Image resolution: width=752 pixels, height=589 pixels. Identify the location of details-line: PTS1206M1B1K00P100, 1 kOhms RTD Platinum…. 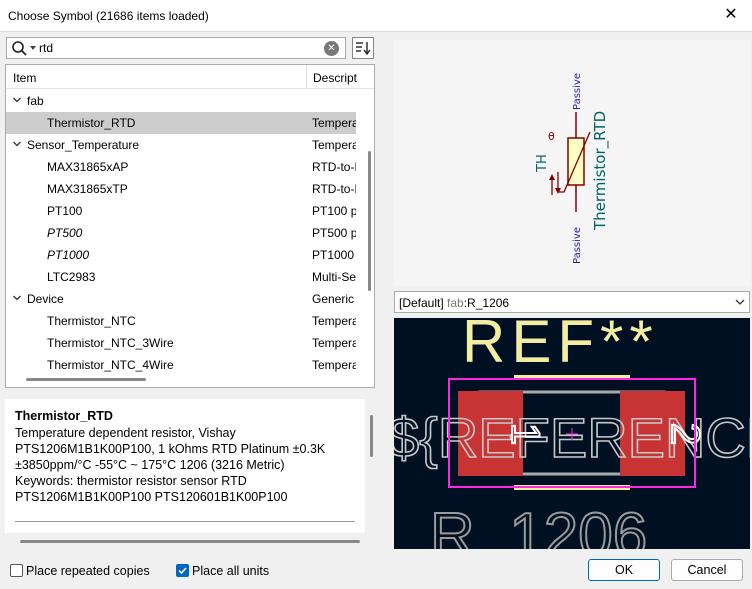
(170, 449).